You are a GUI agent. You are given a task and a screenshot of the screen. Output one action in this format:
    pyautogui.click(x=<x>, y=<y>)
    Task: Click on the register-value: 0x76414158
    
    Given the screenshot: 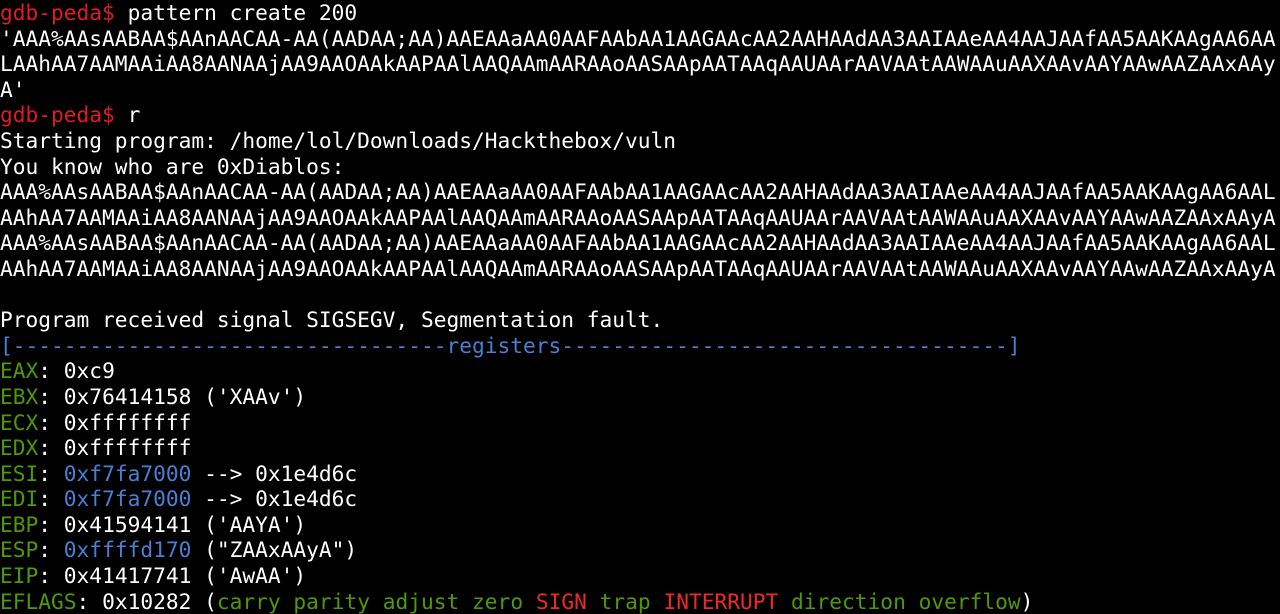 What is the action you would take?
    pyautogui.click(x=127, y=396)
    